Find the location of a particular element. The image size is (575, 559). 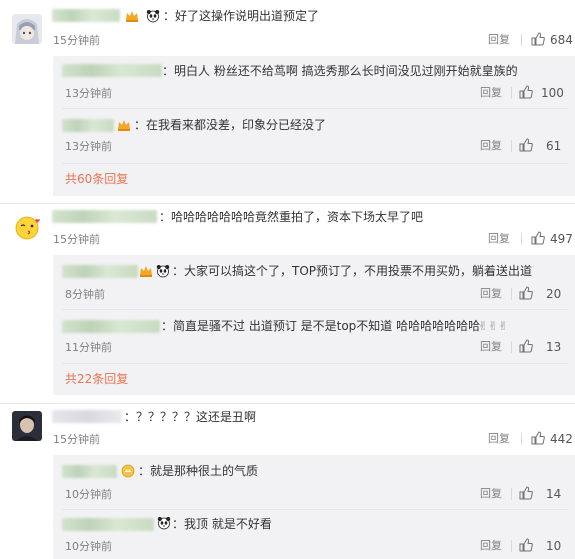

reply-text: ：大家可以搞这个了，TOP预订了，不用投票不用买奶，躺着送出道 is located at coordinates (352, 271).